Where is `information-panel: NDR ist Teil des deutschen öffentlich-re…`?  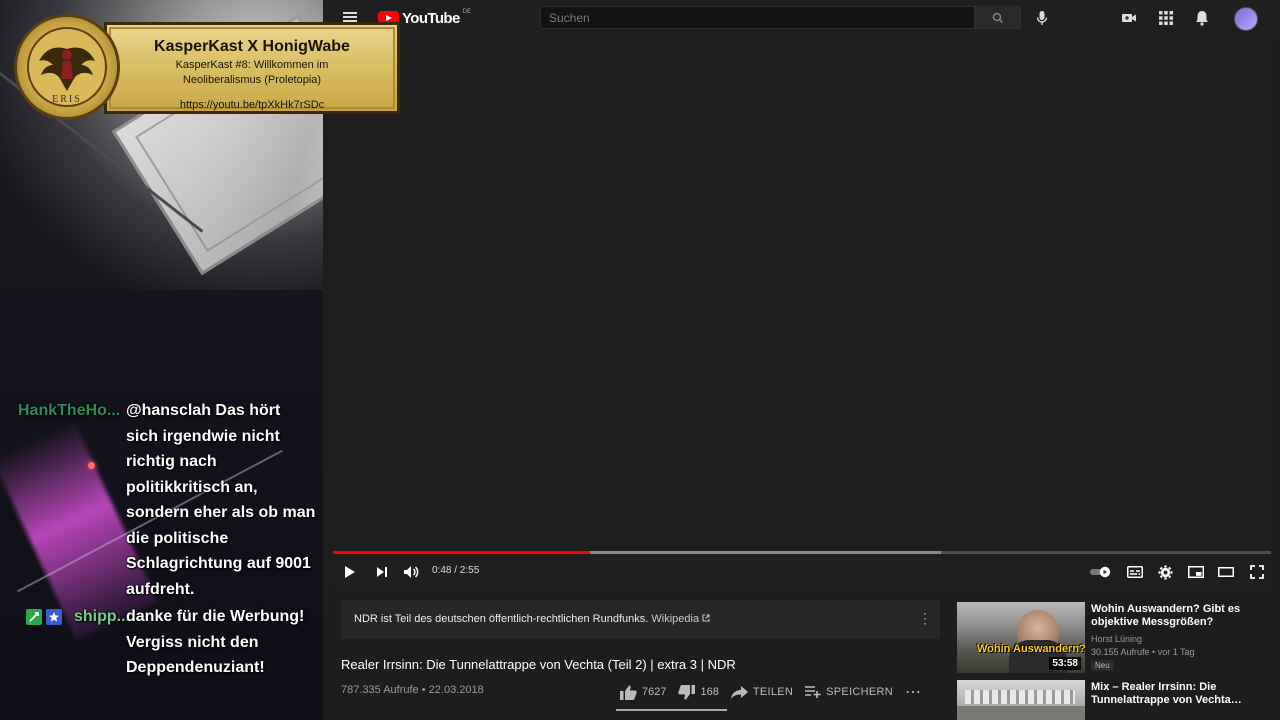
information-panel: NDR ist Teil des deutschen öffentlich-re… is located at coordinates (640, 619).